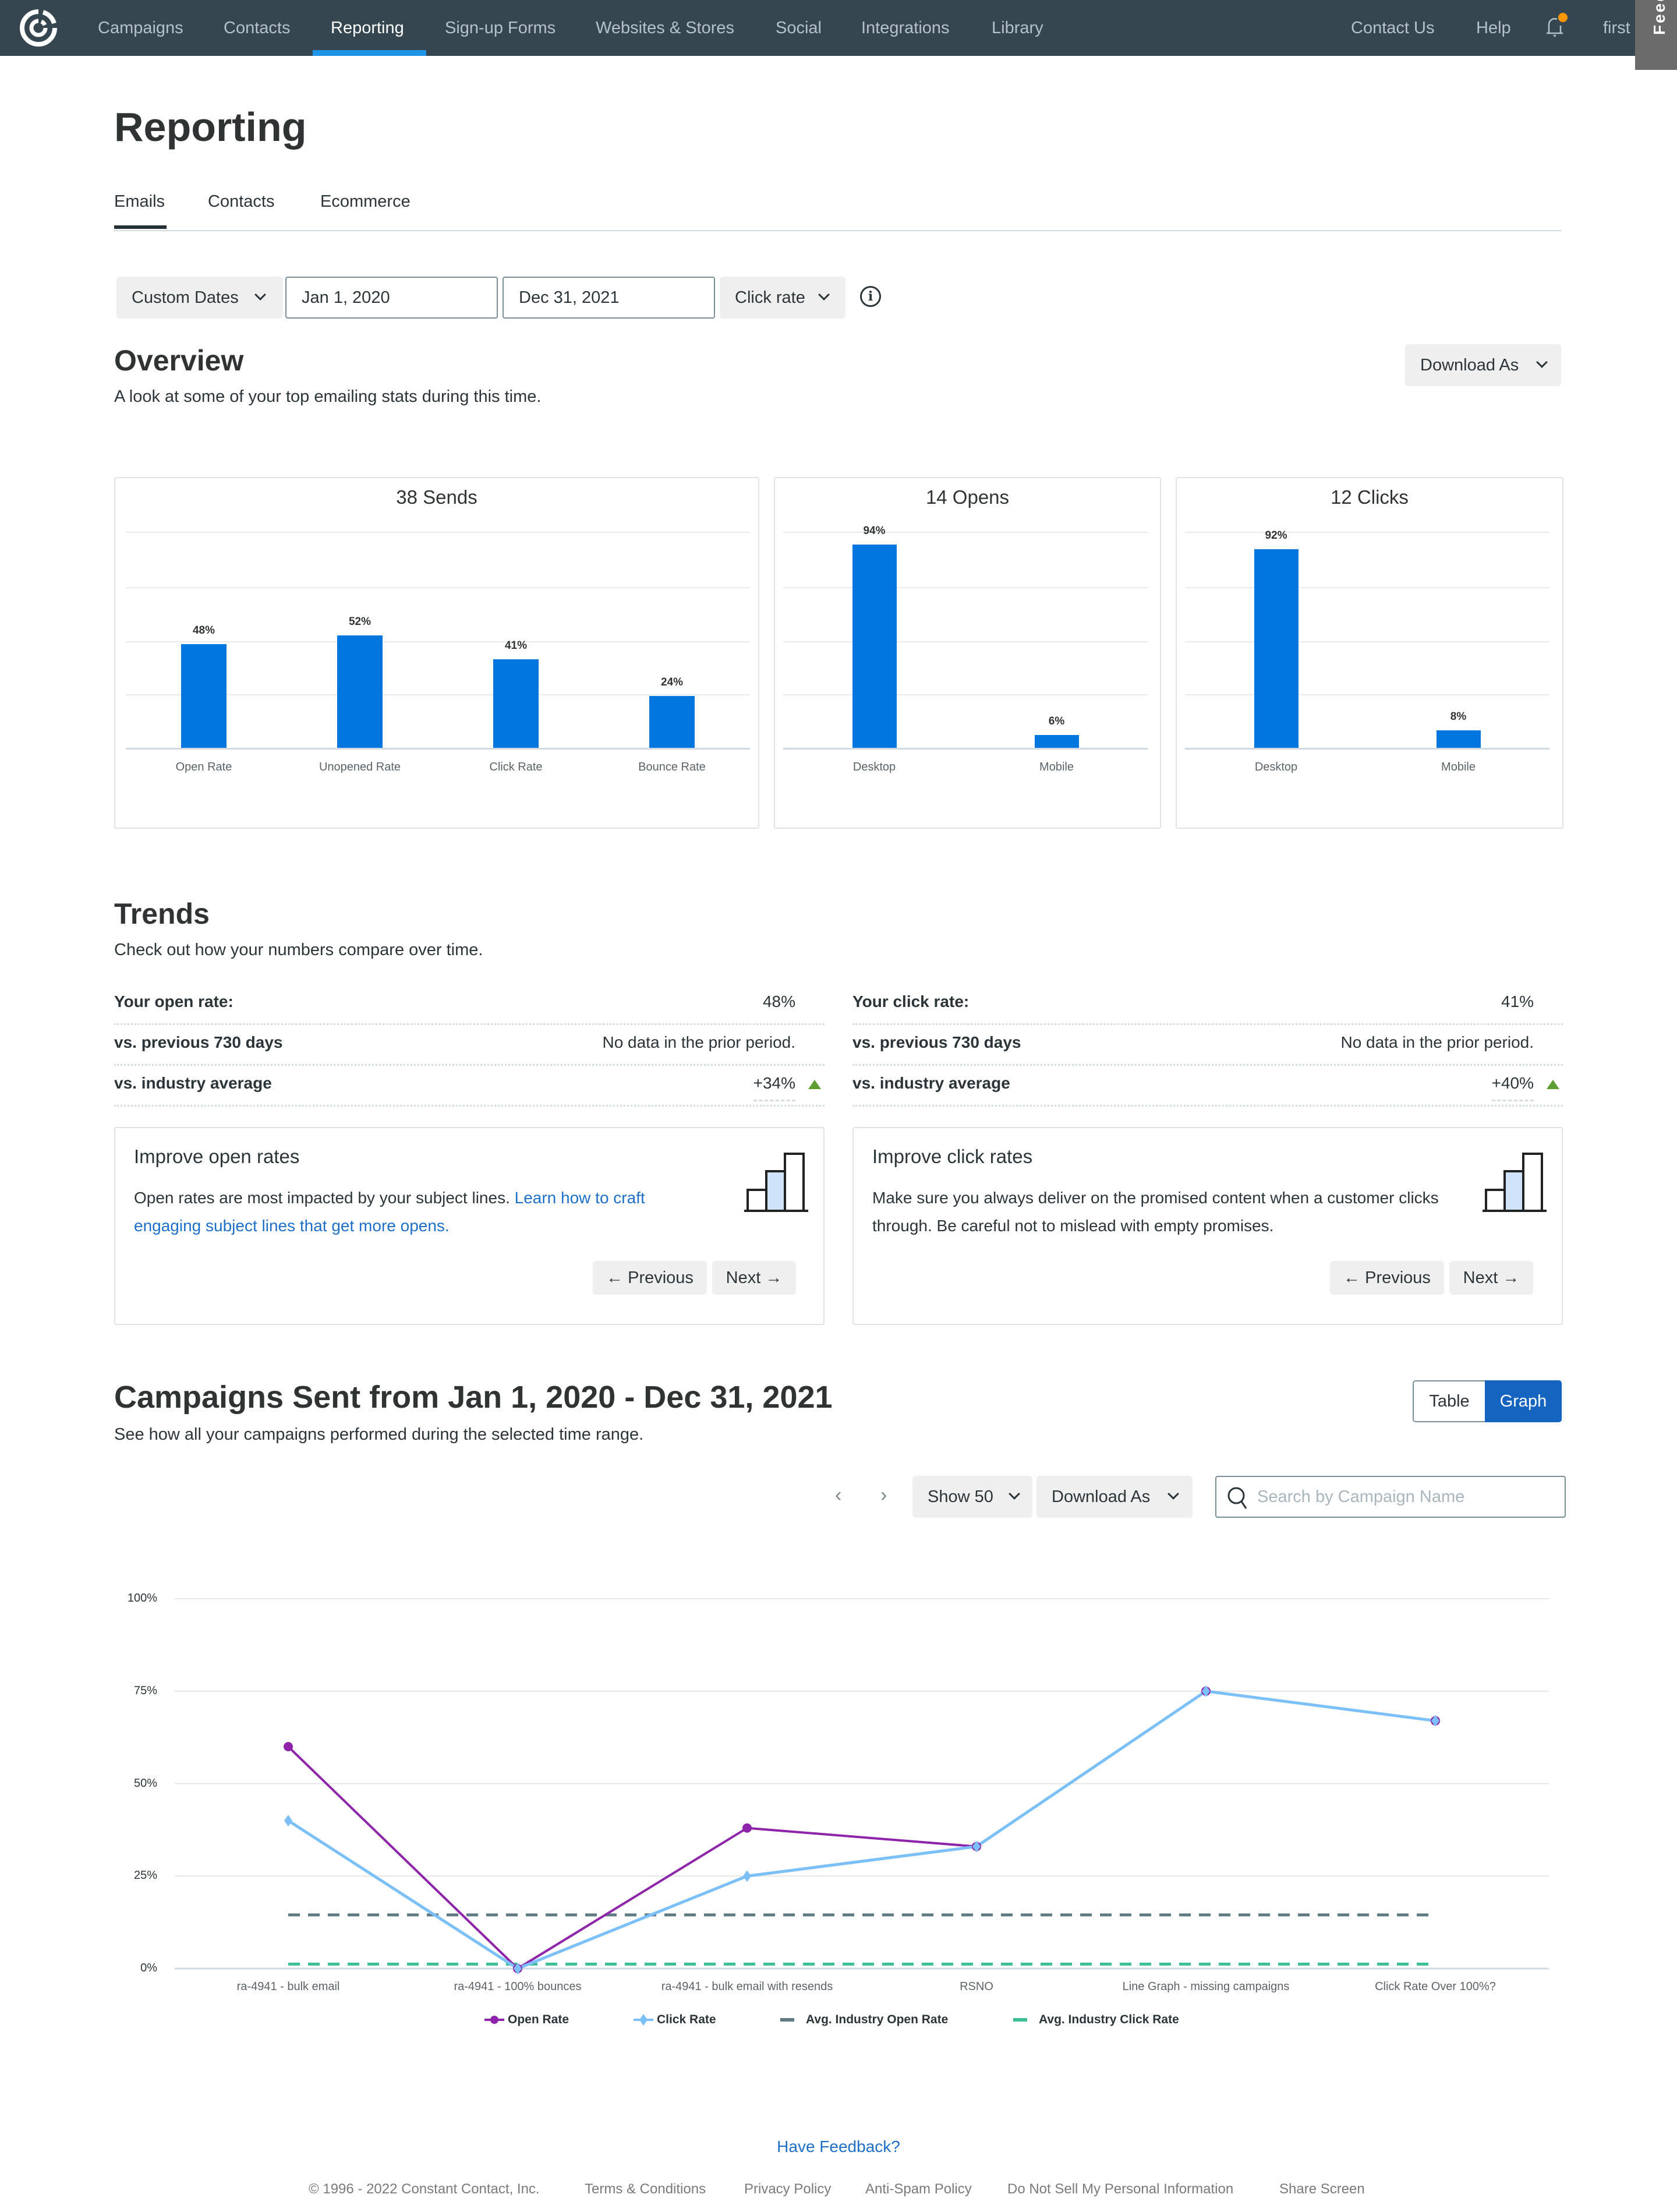 The width and height of the screenshot is (1677, 2212). Describe the element at coordinates (38, 28) in the screenshot. I see `constant-contact-logo` at that location.